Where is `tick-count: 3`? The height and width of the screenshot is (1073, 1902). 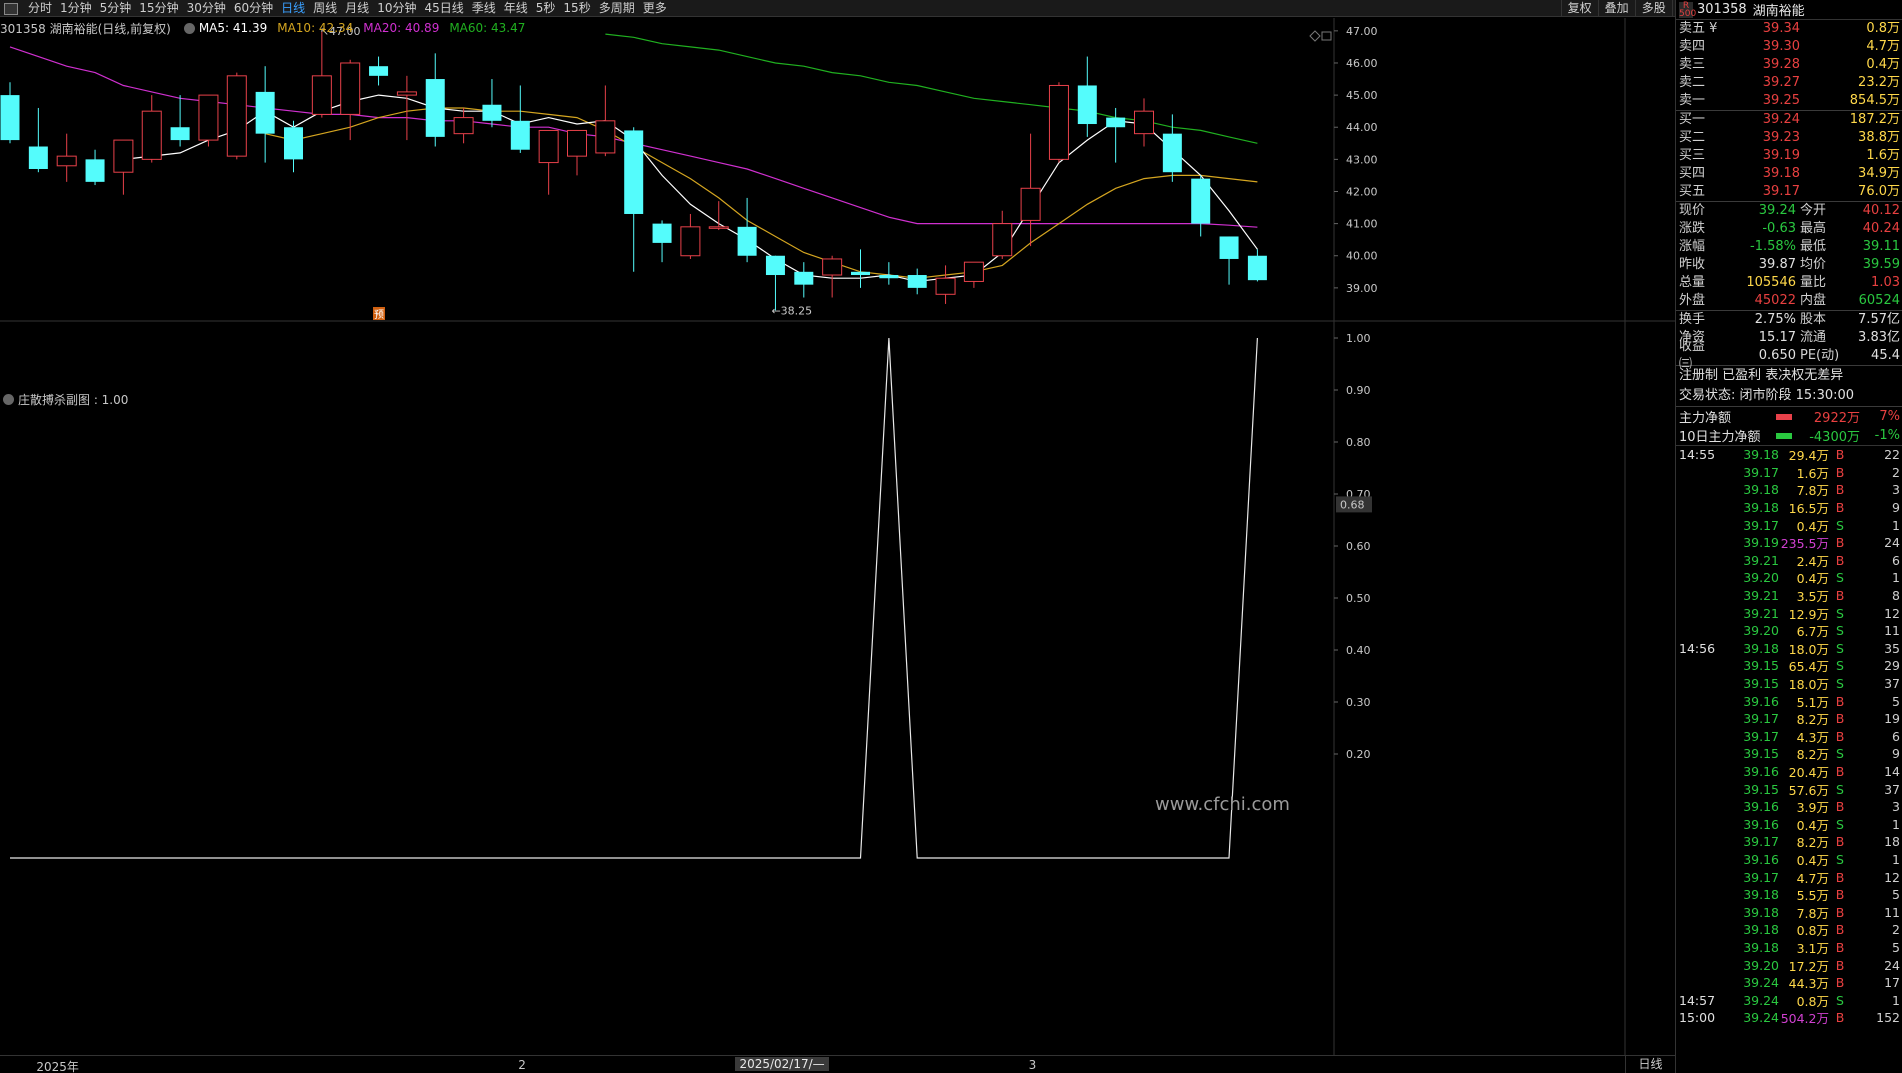
tick-count: 3 is located at coordinates (1896, 807).